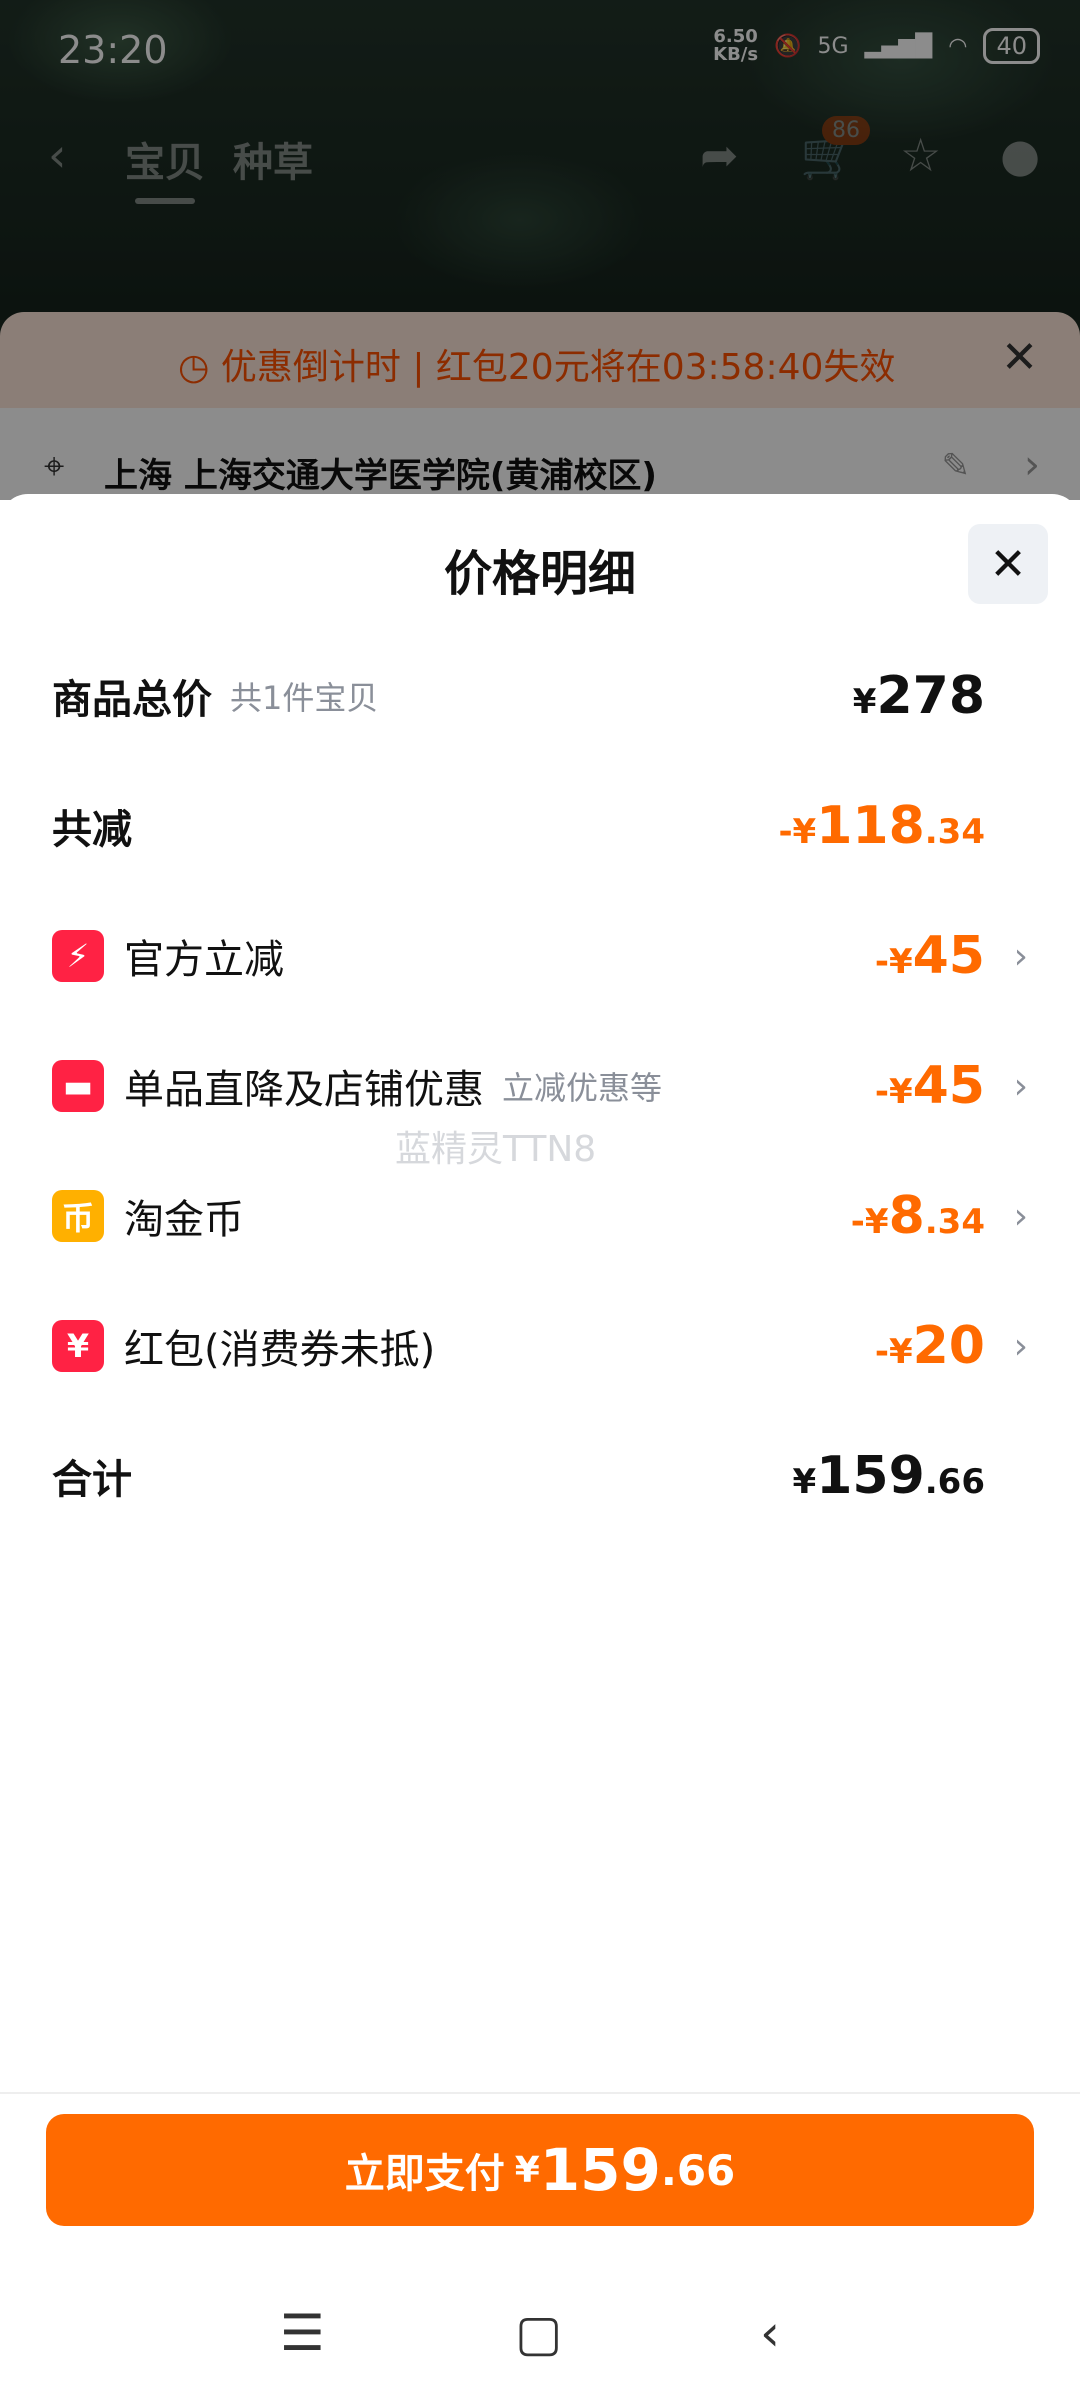  I want to click on row-amount: -¥118.34, so click(881, 826).